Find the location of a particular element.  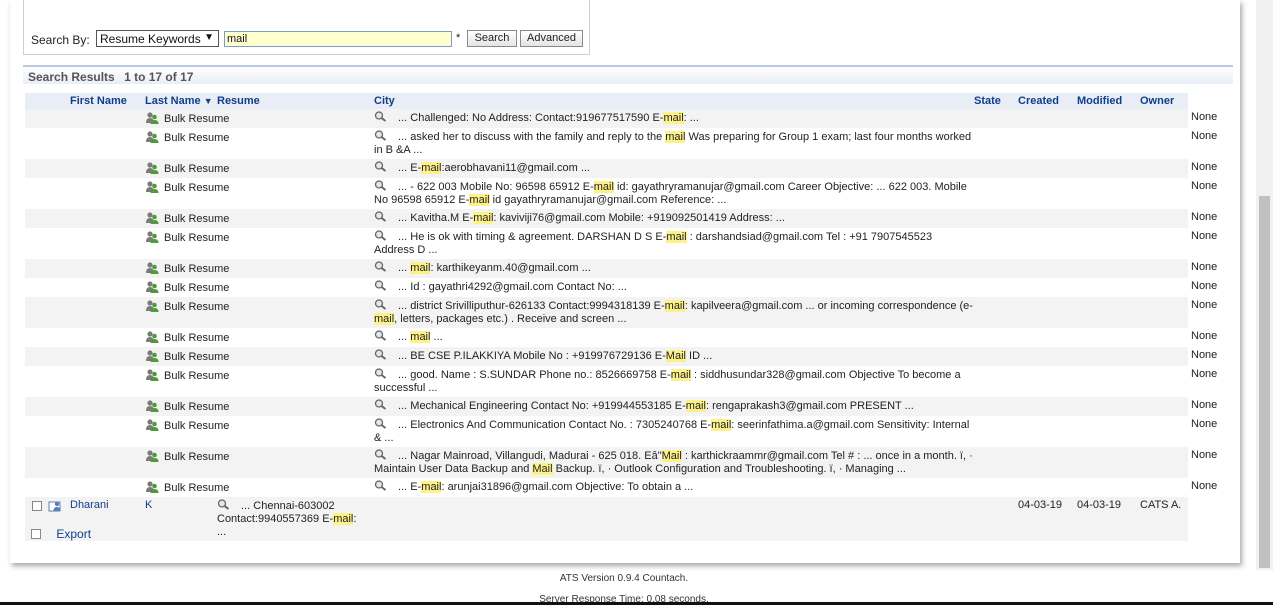

header-extra is located at coordinates (1204, 101).